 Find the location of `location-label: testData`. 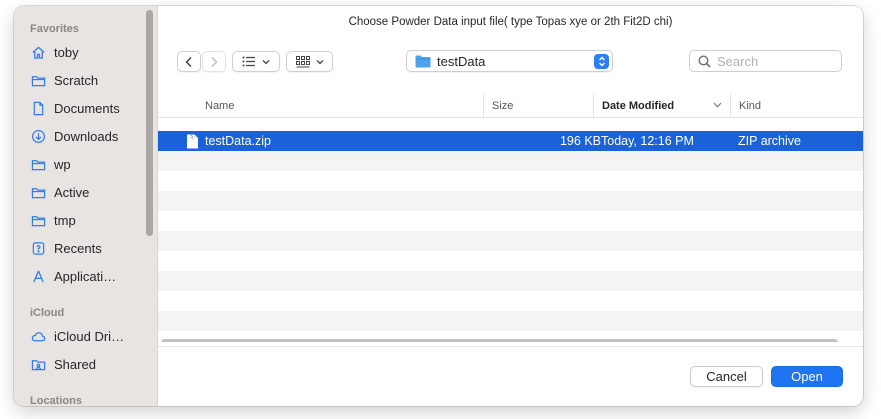

location-label: testData is located at coordinates (461, 61).